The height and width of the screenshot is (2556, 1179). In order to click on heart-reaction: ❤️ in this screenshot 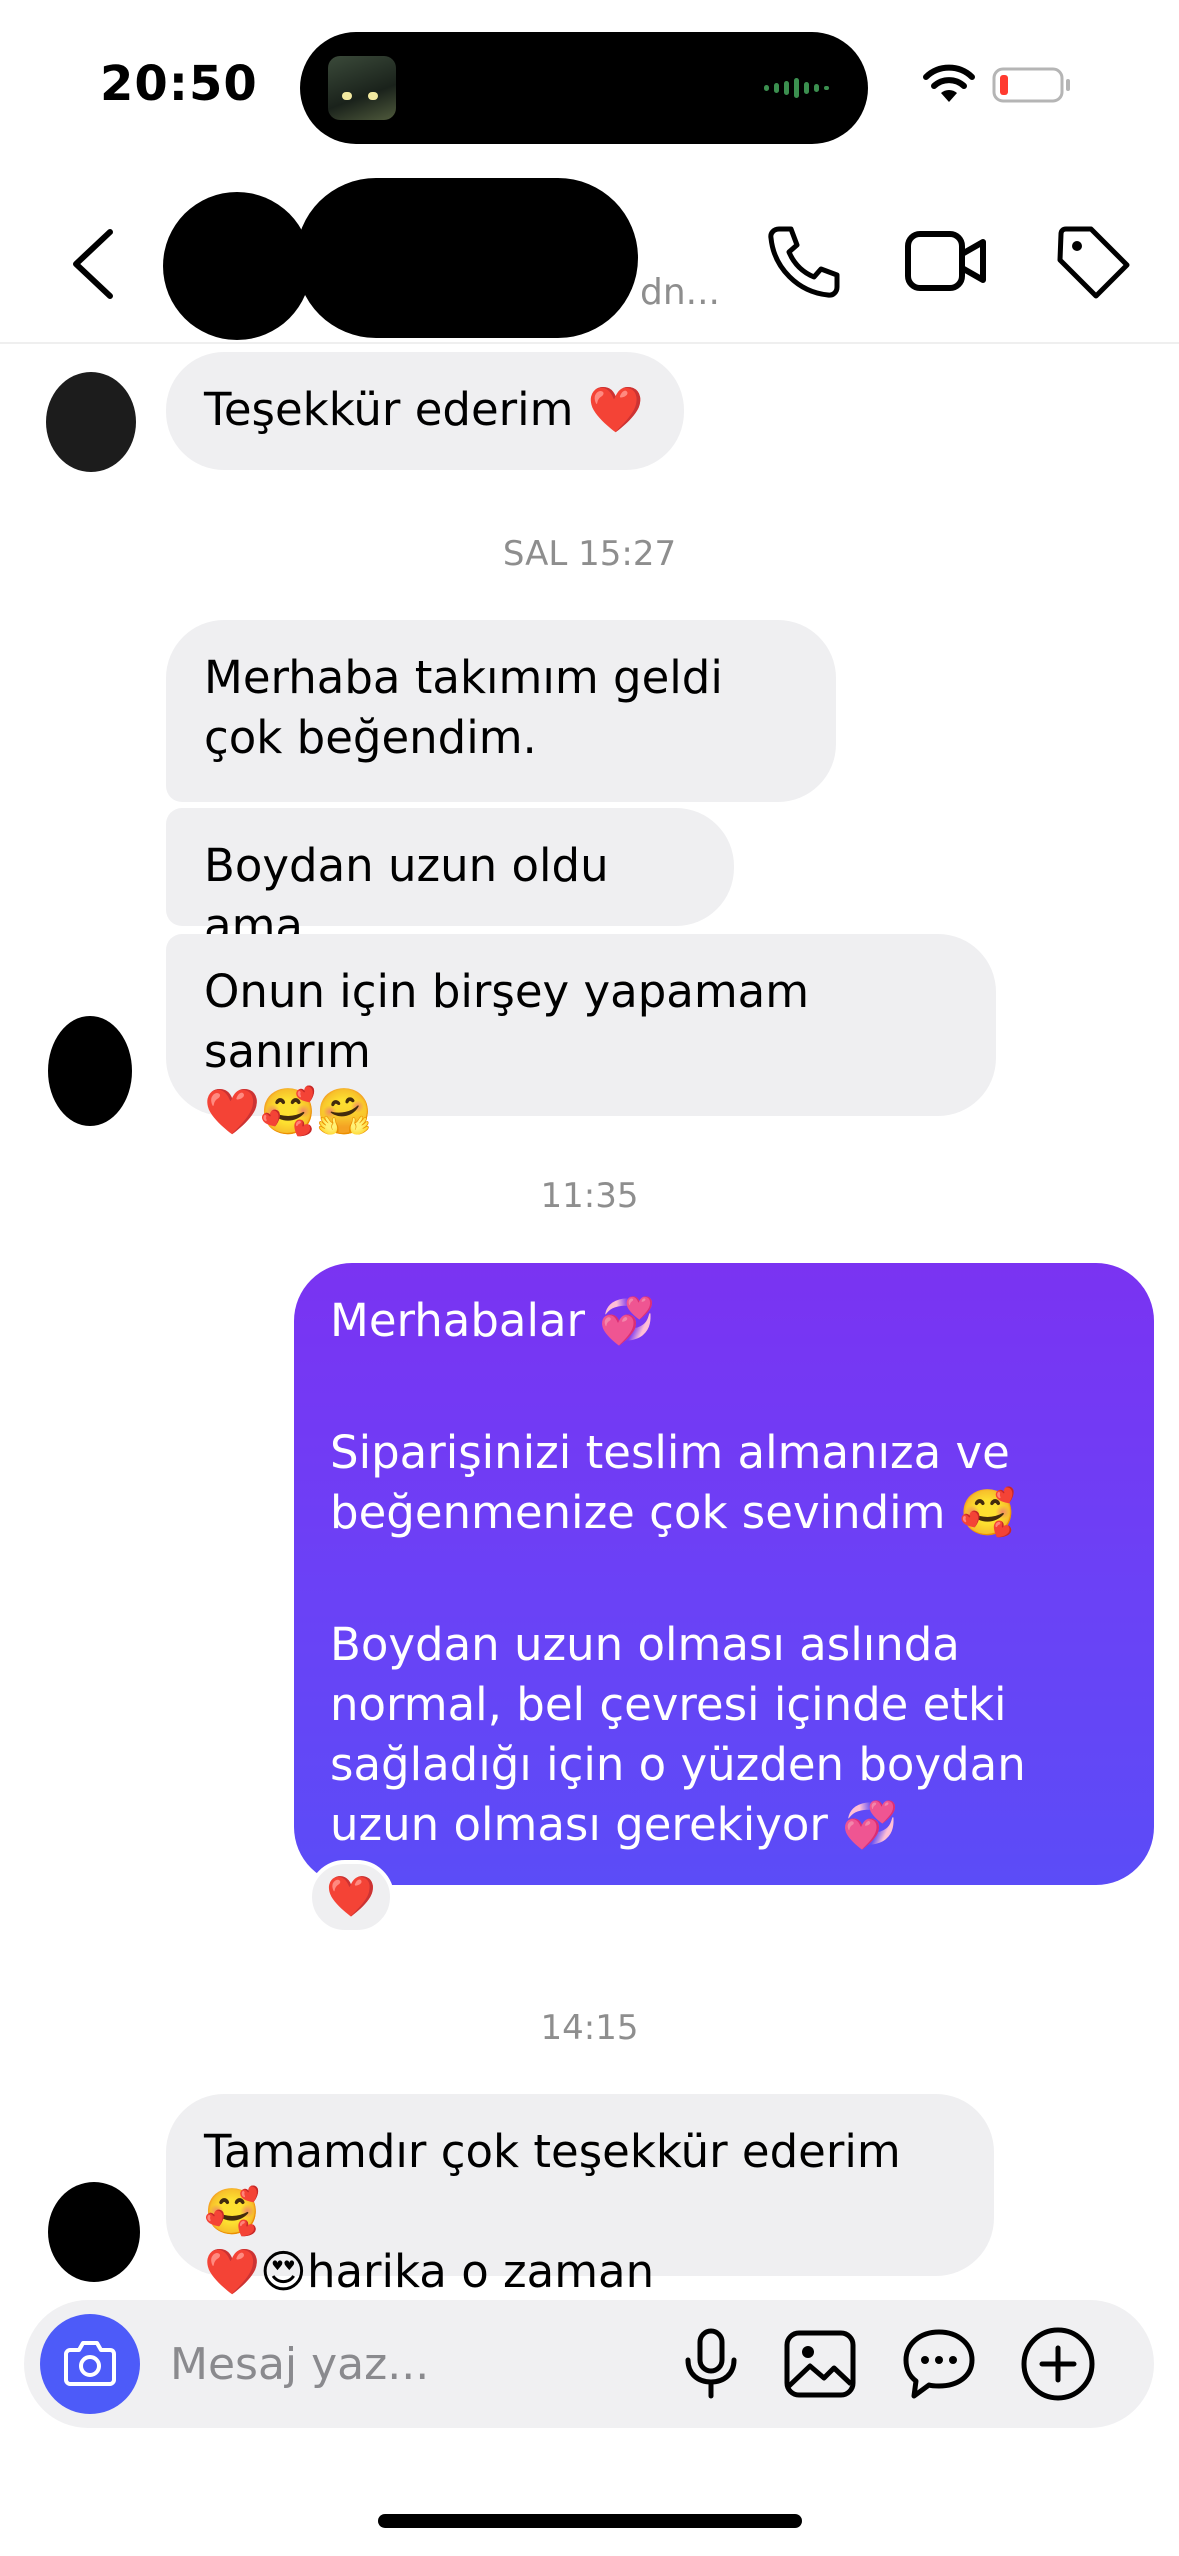, I will do `click(351, 1897)`.